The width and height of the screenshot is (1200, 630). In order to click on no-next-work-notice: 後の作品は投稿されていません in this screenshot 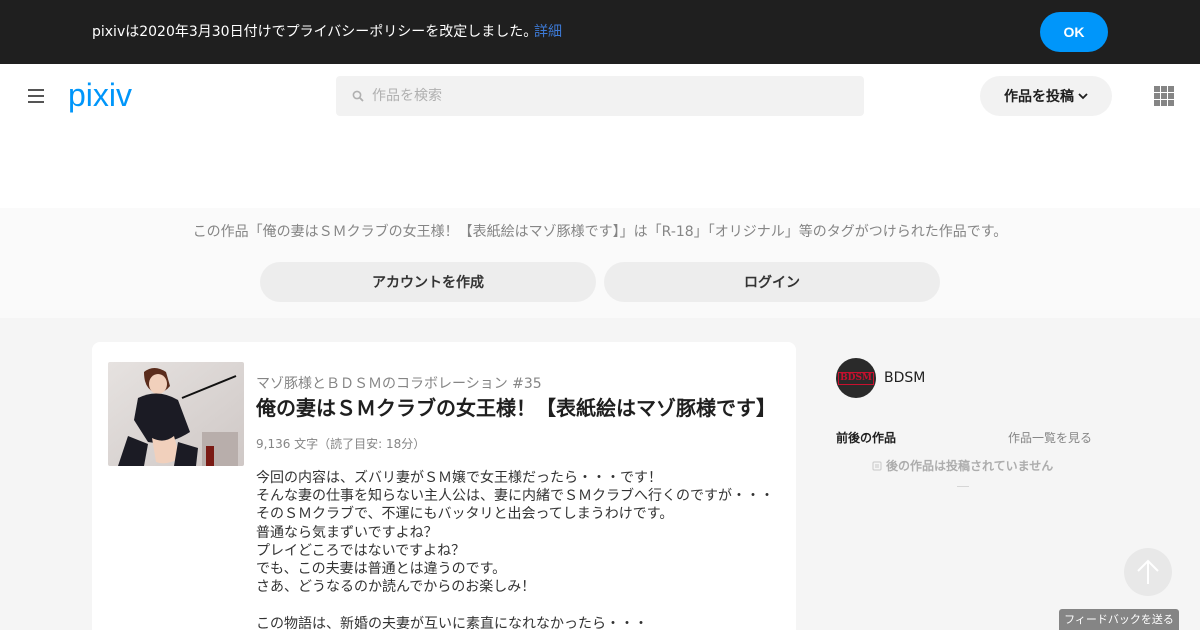, I will do `click(962, 466)`.